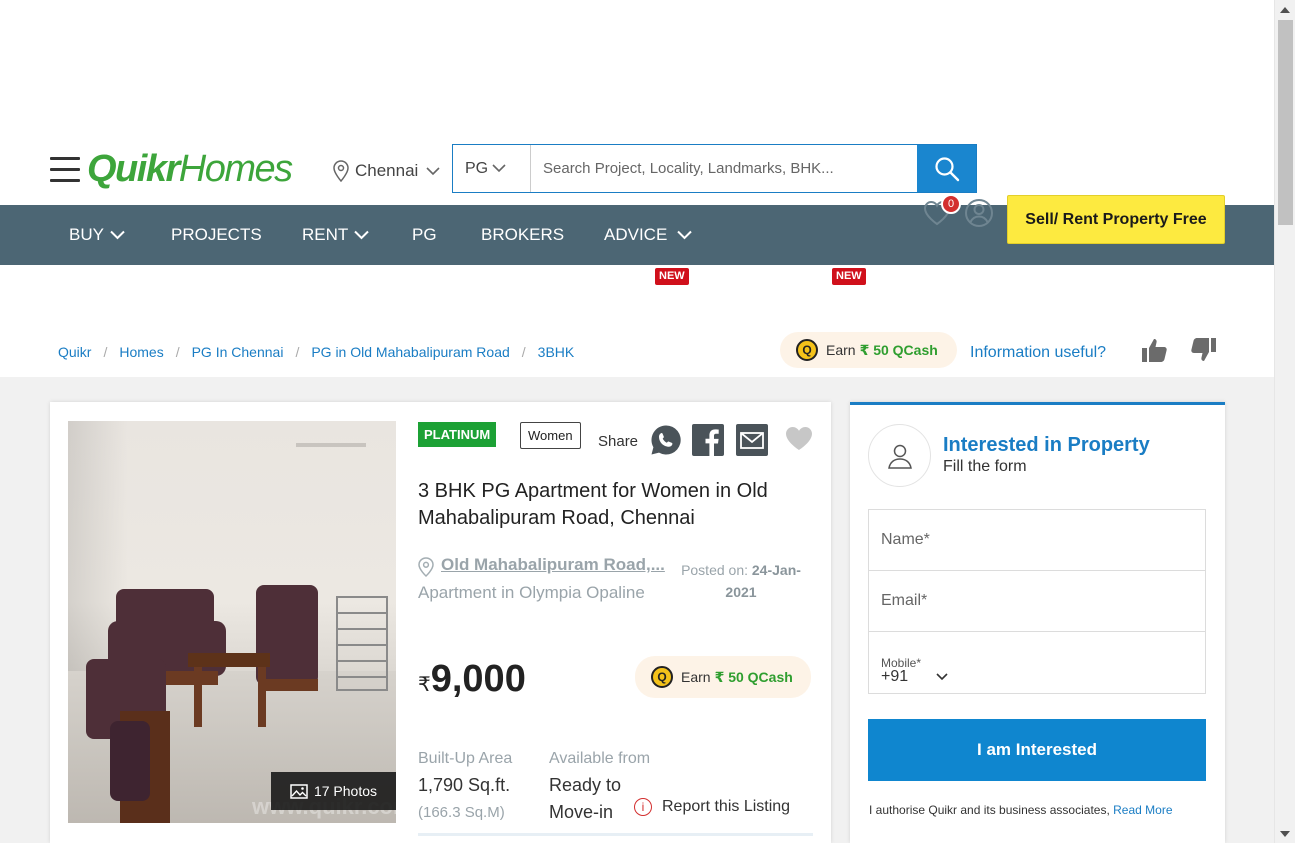 This screenshot has height=843, width=1295. I want to click on quikrhomes-logo: QuikrHomes, so click(190, 169).